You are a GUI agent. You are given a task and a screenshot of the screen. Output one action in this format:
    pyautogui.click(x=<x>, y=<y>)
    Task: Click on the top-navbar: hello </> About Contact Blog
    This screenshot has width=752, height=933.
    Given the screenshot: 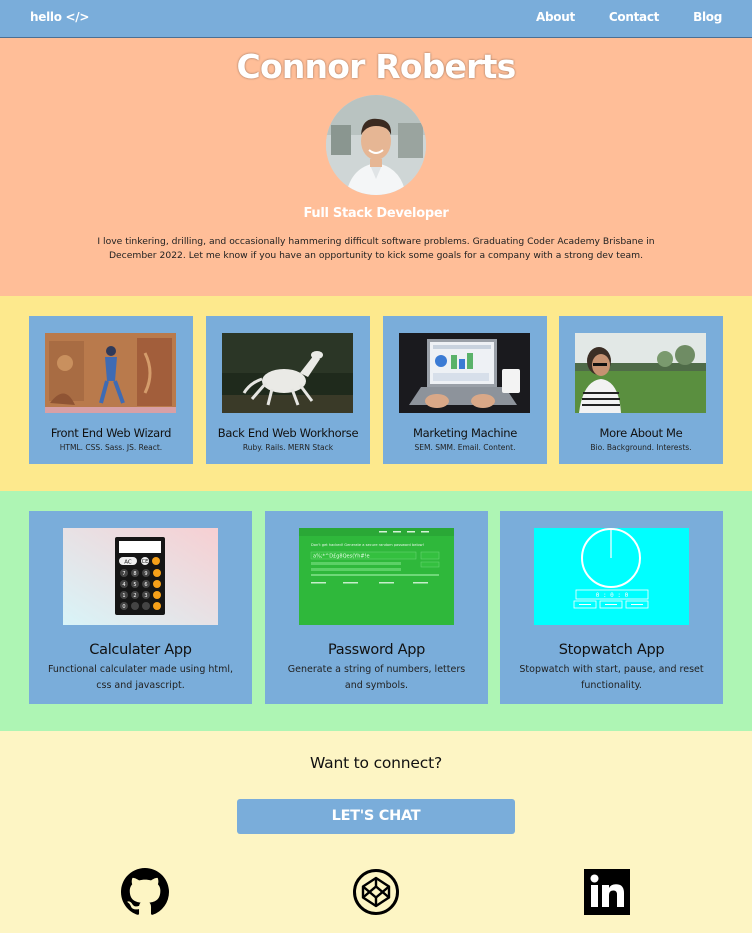 What is the action you would take?
    pyautogui.click(x=376, y=19)
    